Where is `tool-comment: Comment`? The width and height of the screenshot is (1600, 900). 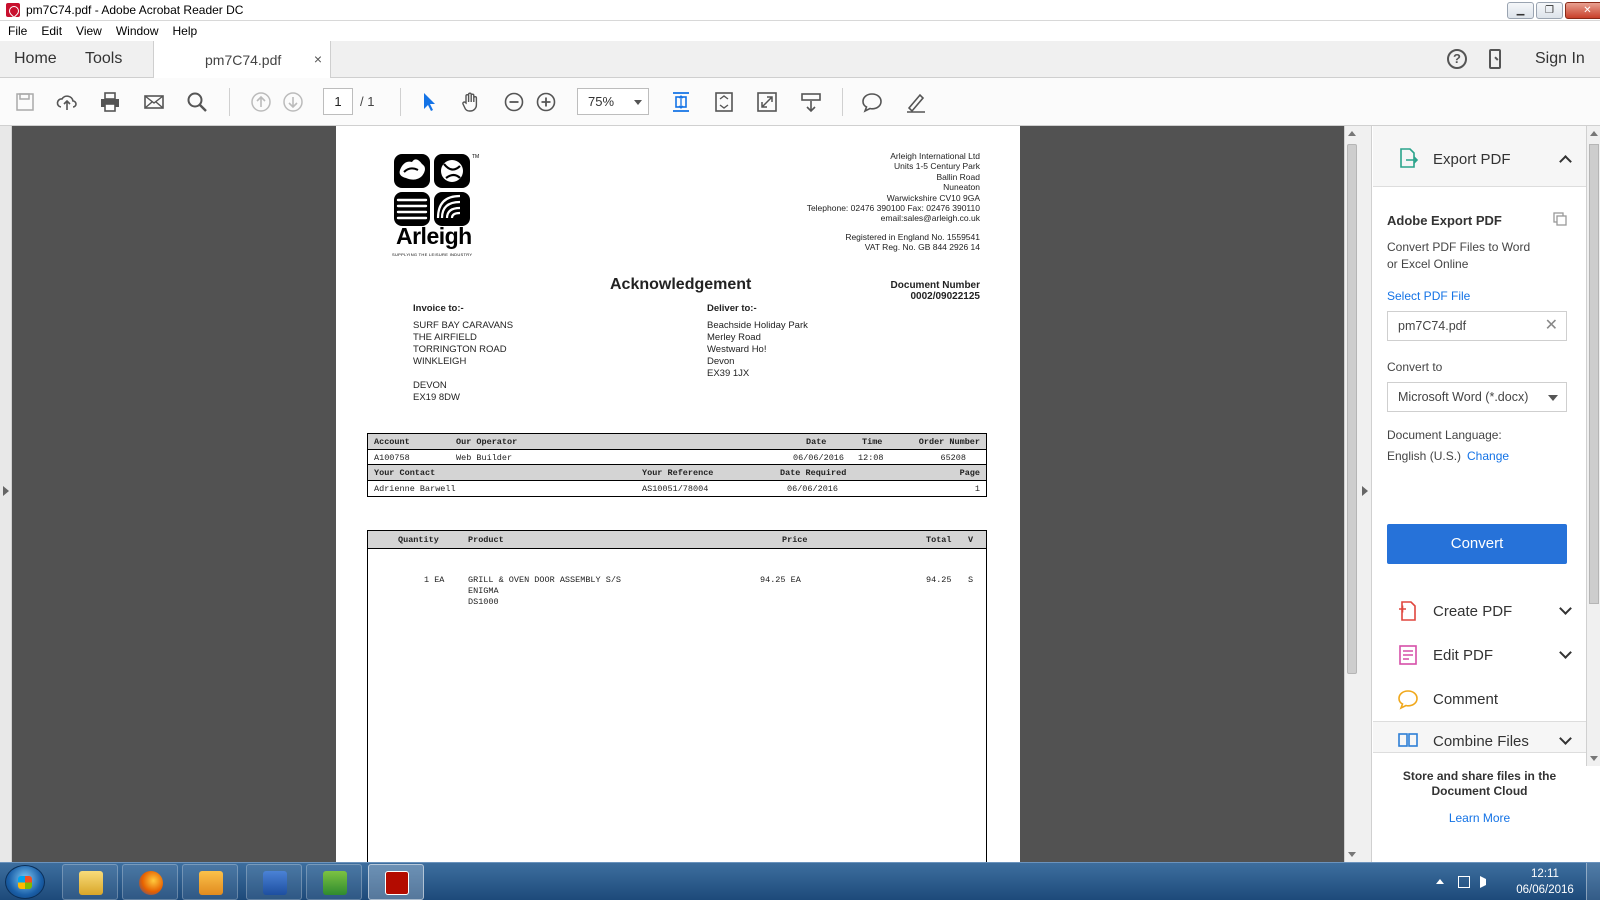 tool-comment: Comment is located at coordinates (1479, 700).